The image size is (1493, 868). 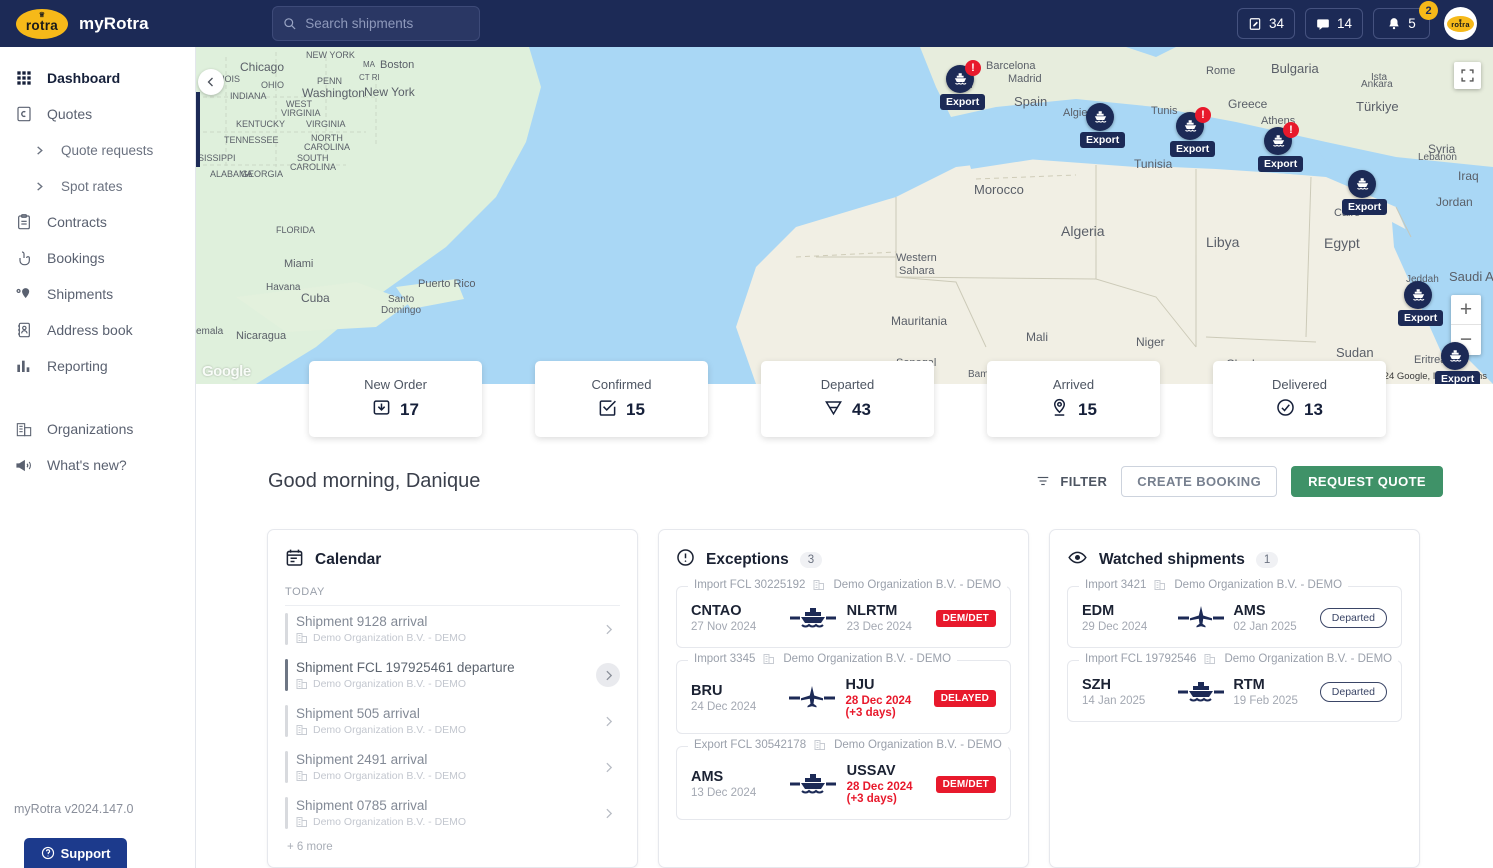 I want to click on shipment-dest-code: AMS, so click(x=1249, y=611).